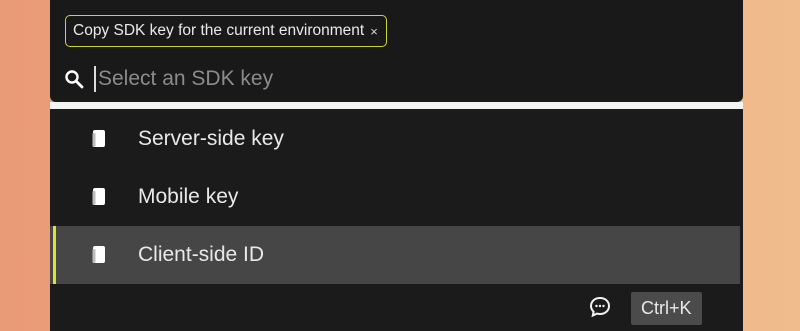  What do you see at coordinates (211, 138) in the screenshot?
I see `result-label: Server-side key` at bounding box center [211, 138].